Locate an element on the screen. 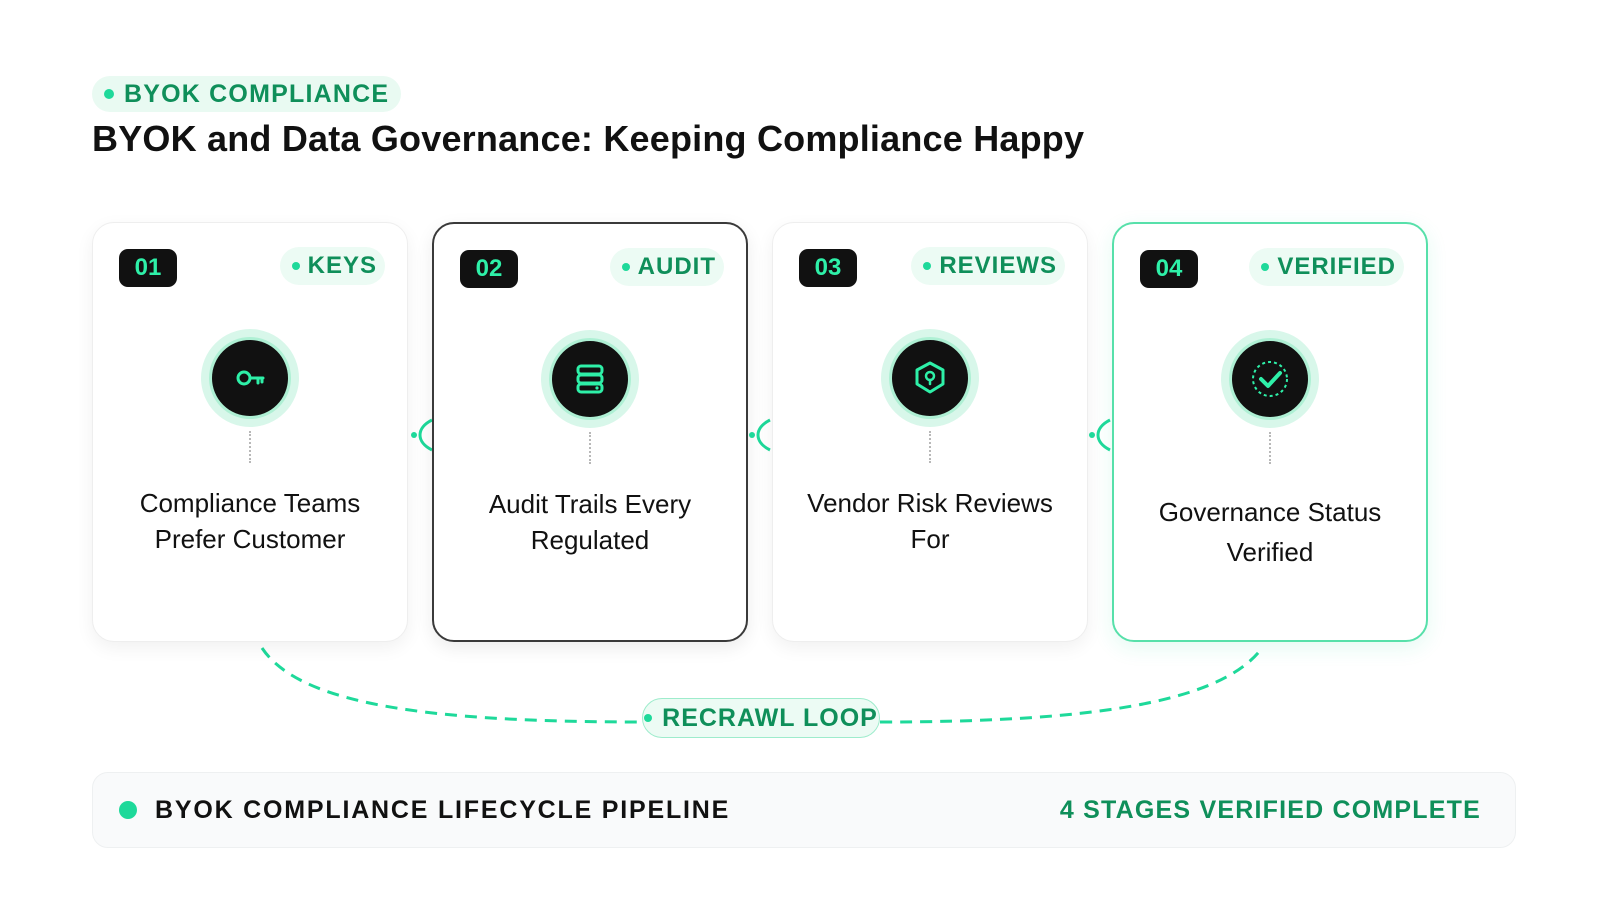  stage-card-verified: 04 VERIFIED Governance Status Verified is located at coordinates (1270, 432).